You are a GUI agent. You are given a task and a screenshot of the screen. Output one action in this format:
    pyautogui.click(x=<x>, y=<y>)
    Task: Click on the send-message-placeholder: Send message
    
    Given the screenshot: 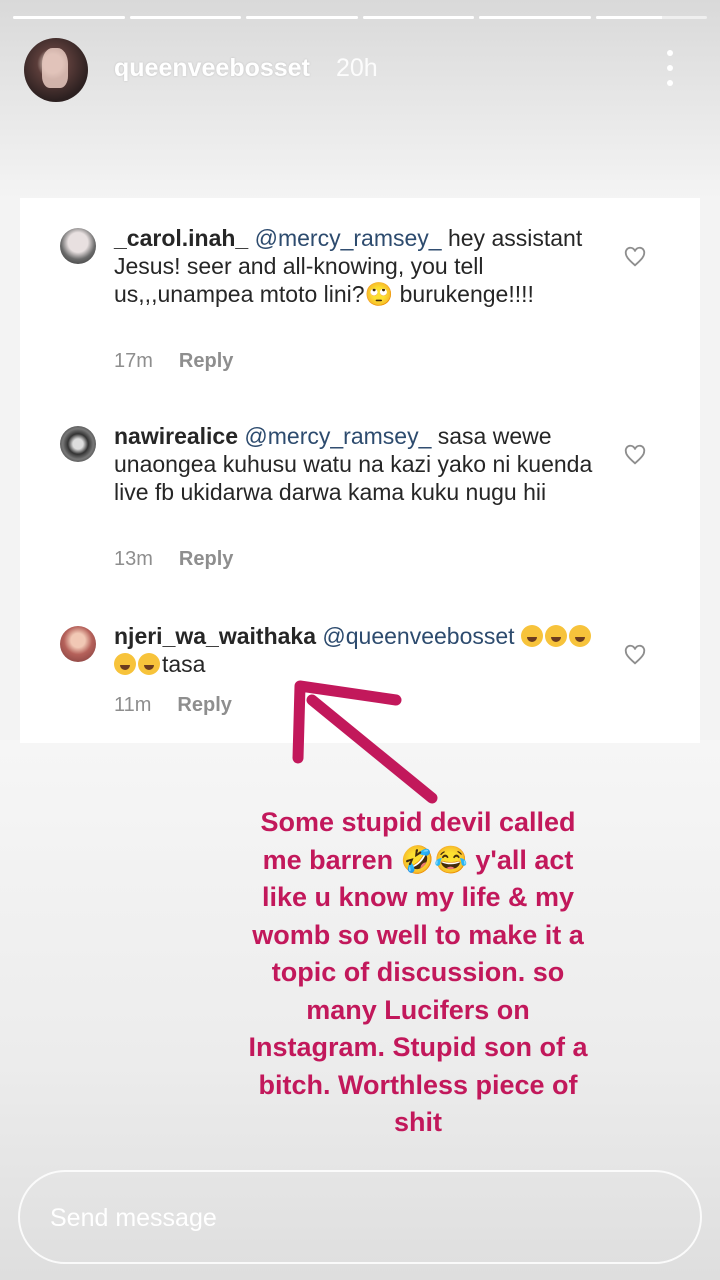 What is the action you would take?
    pyautogui.click(x=133, y=1218)
    